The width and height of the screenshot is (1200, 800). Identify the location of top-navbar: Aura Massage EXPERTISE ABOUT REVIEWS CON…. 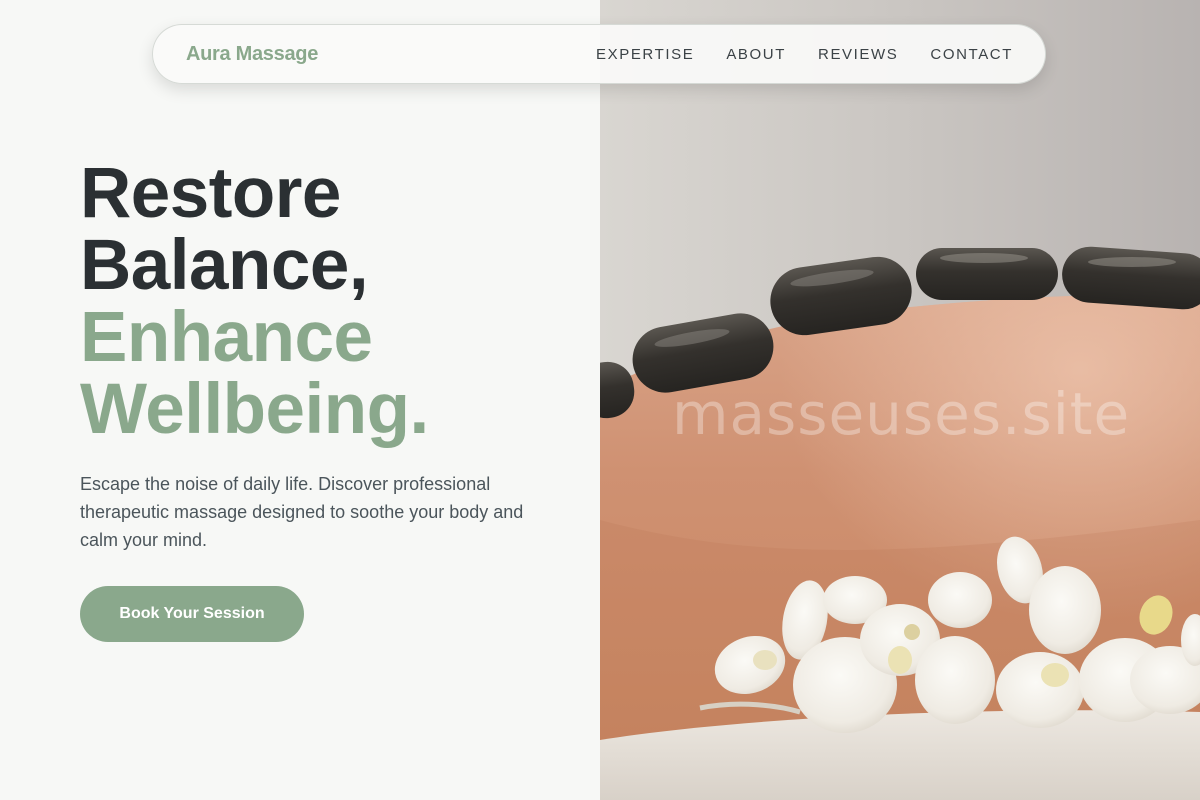
(599, 54).